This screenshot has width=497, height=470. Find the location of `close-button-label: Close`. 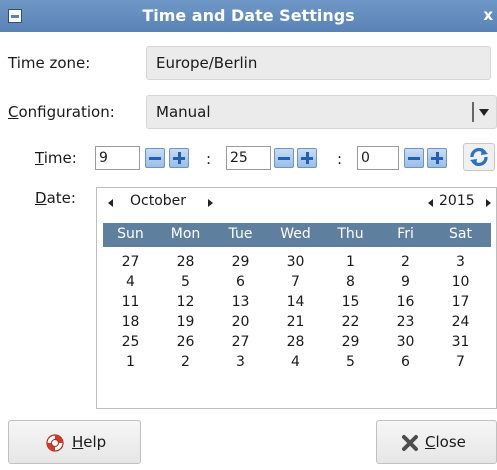

close-button-label: Close is located at coordinates (445, 442).